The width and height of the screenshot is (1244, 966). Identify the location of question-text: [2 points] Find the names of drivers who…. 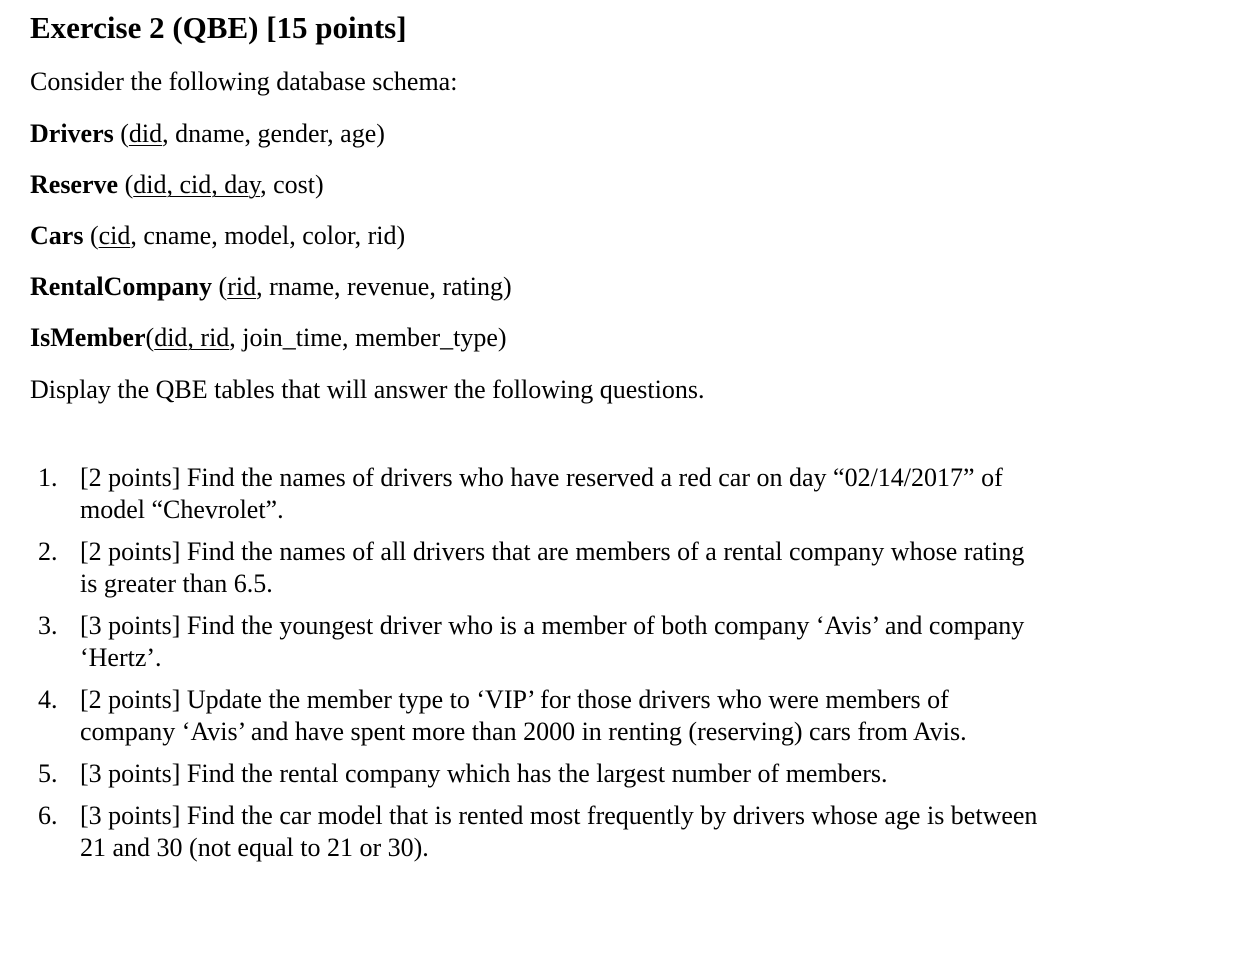
(541, 493).